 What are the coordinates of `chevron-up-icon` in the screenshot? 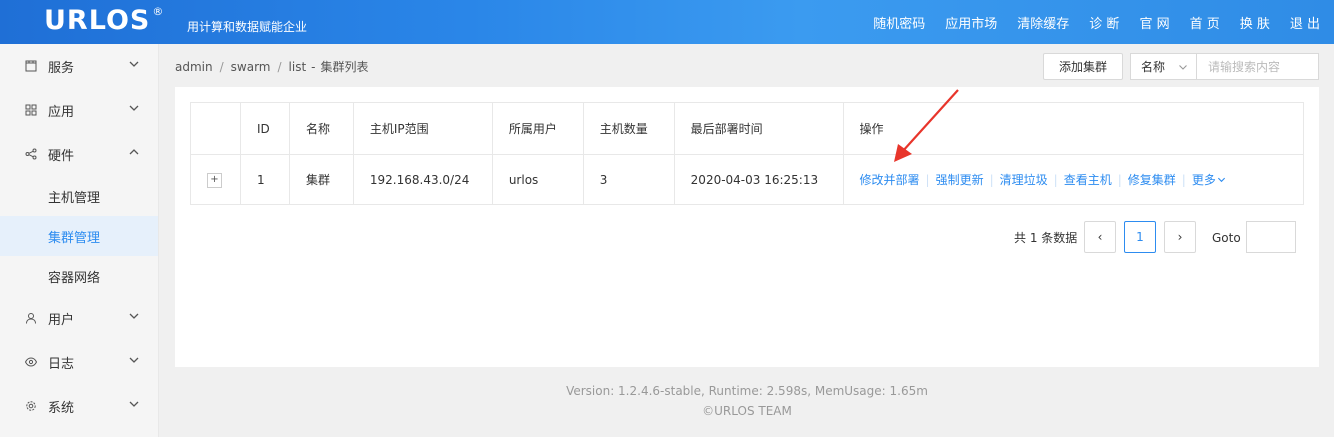 It's located at (134, 152).